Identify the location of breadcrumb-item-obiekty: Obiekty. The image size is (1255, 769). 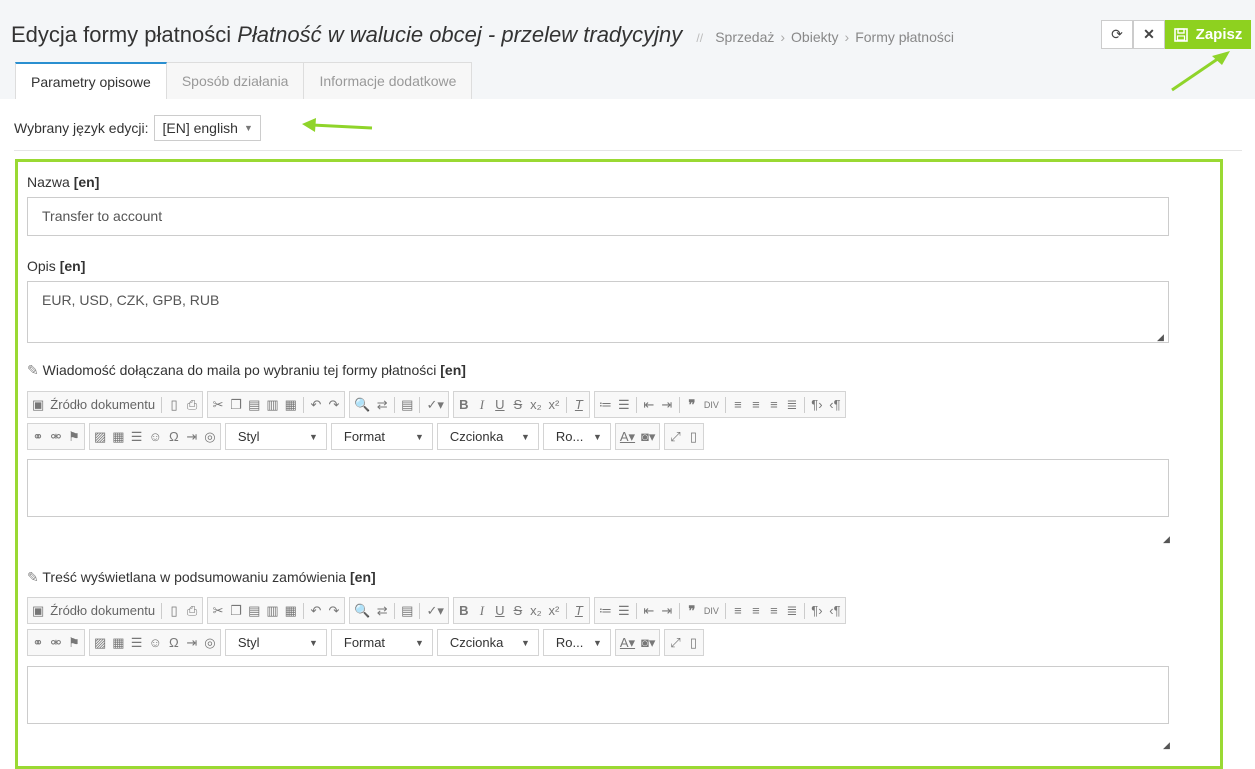
(814, 37).